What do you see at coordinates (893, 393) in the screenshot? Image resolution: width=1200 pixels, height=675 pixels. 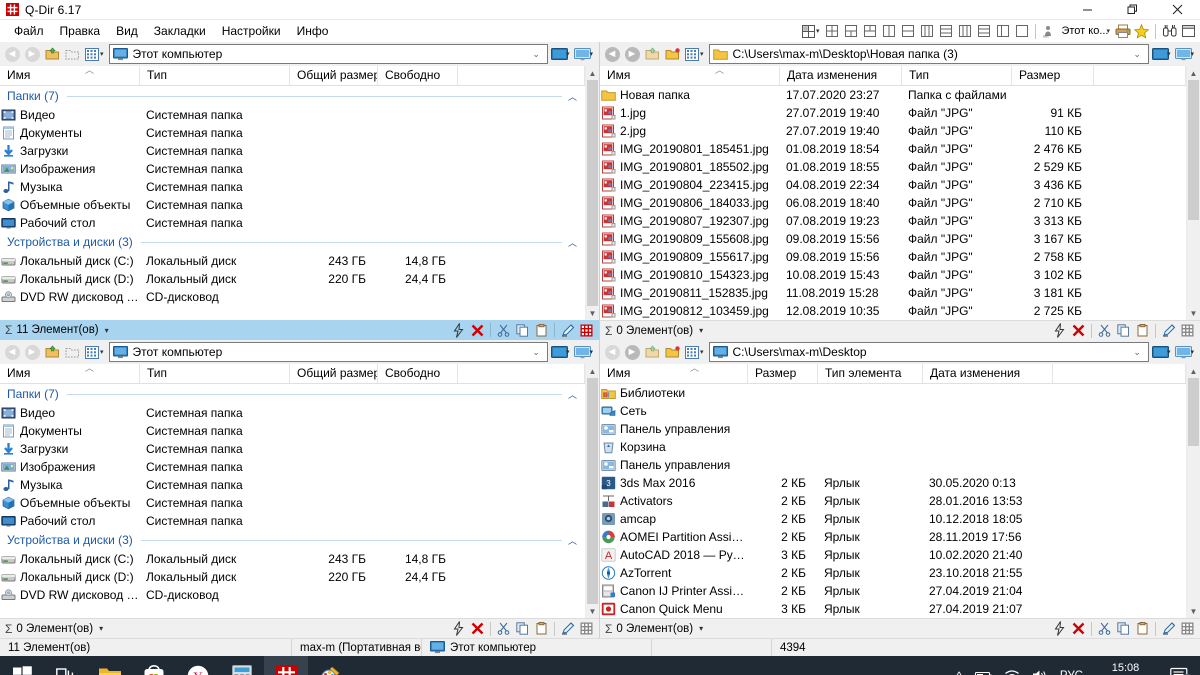 I see `table-row: Библиотеки` at bounding box center [893, 393].